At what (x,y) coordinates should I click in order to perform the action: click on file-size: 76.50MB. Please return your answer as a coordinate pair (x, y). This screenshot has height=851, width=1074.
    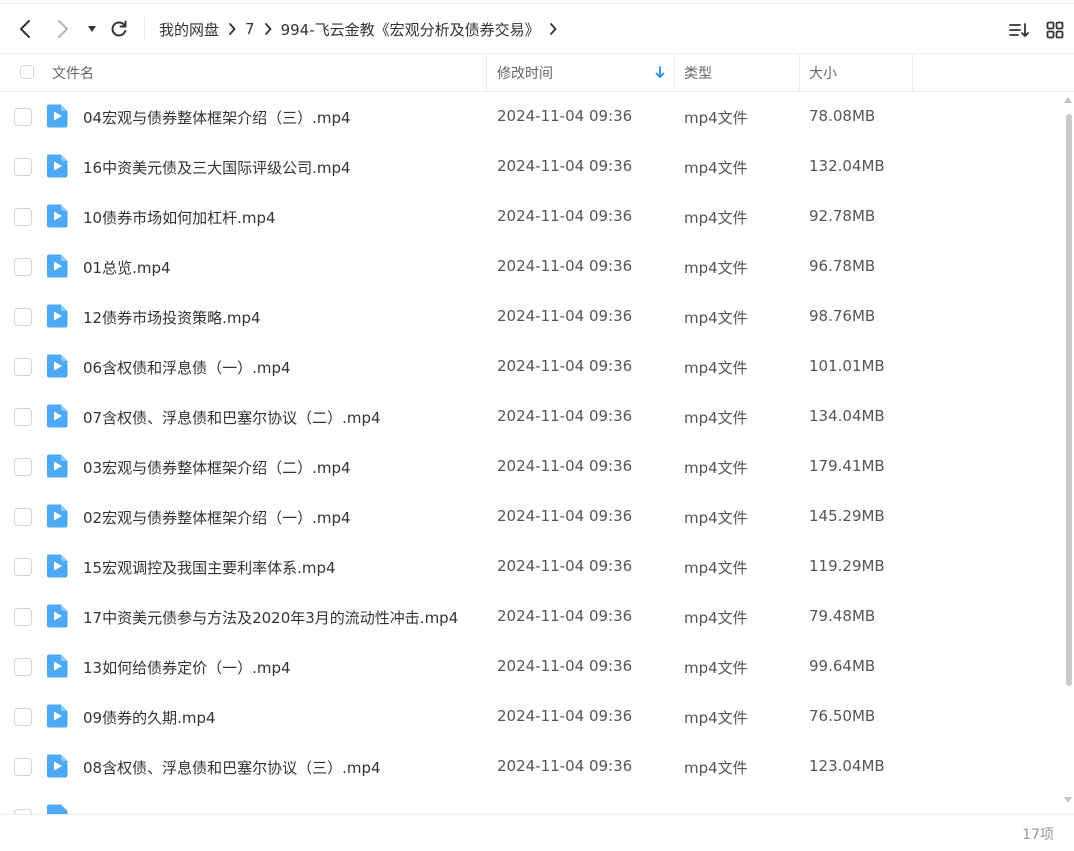
    Looking at the image, I should click on (842, 716).